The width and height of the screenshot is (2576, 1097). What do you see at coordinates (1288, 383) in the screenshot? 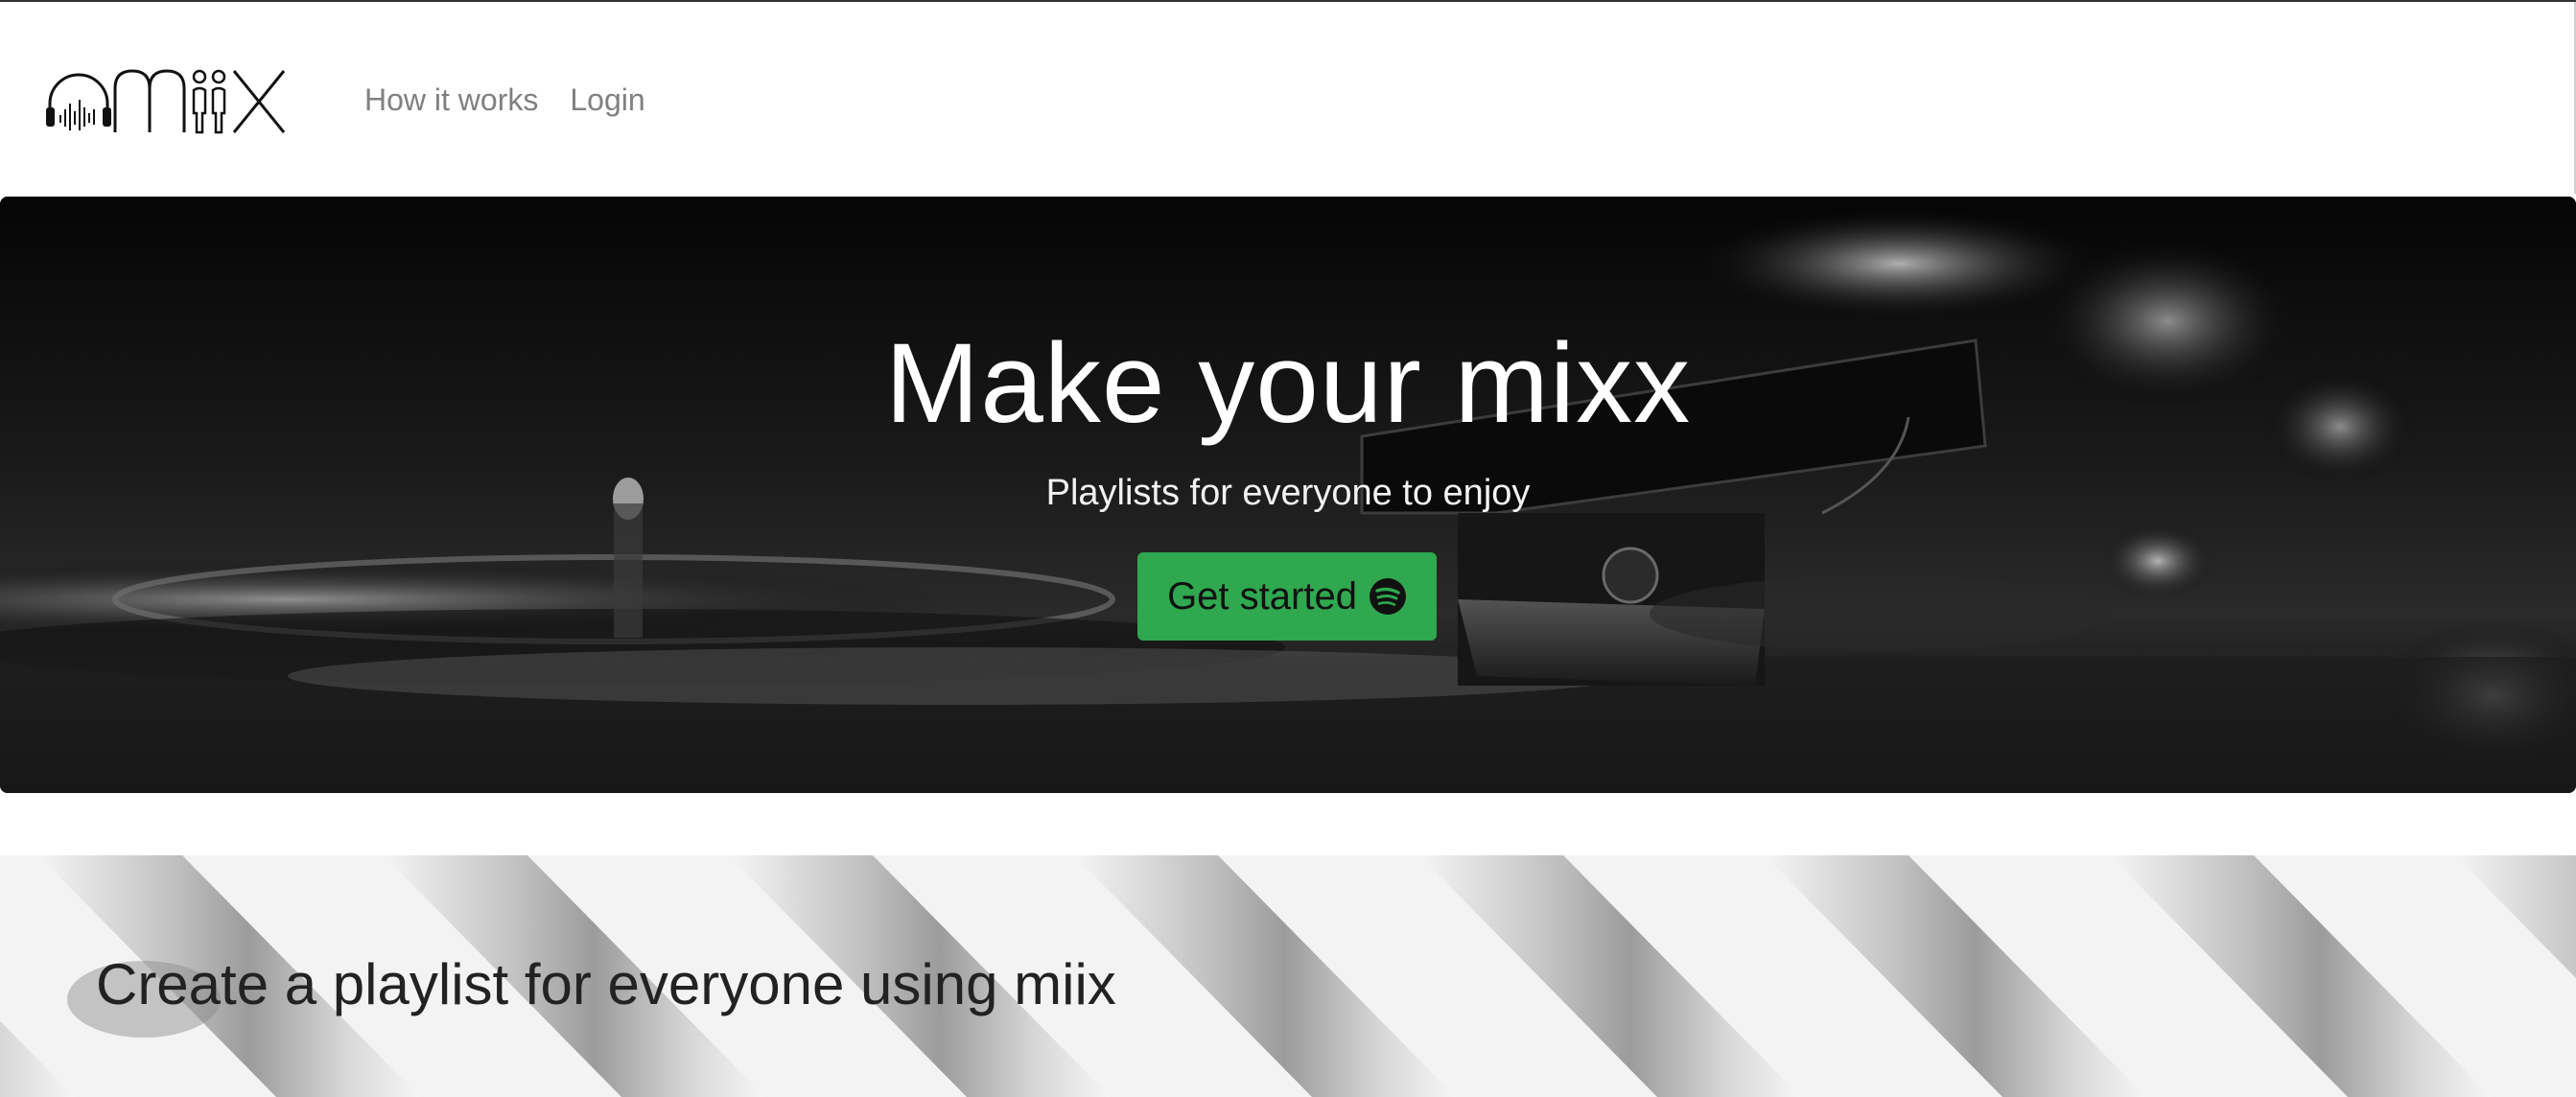
I see `hero-title: Make your mixx` at bounding box center [1288, 383].